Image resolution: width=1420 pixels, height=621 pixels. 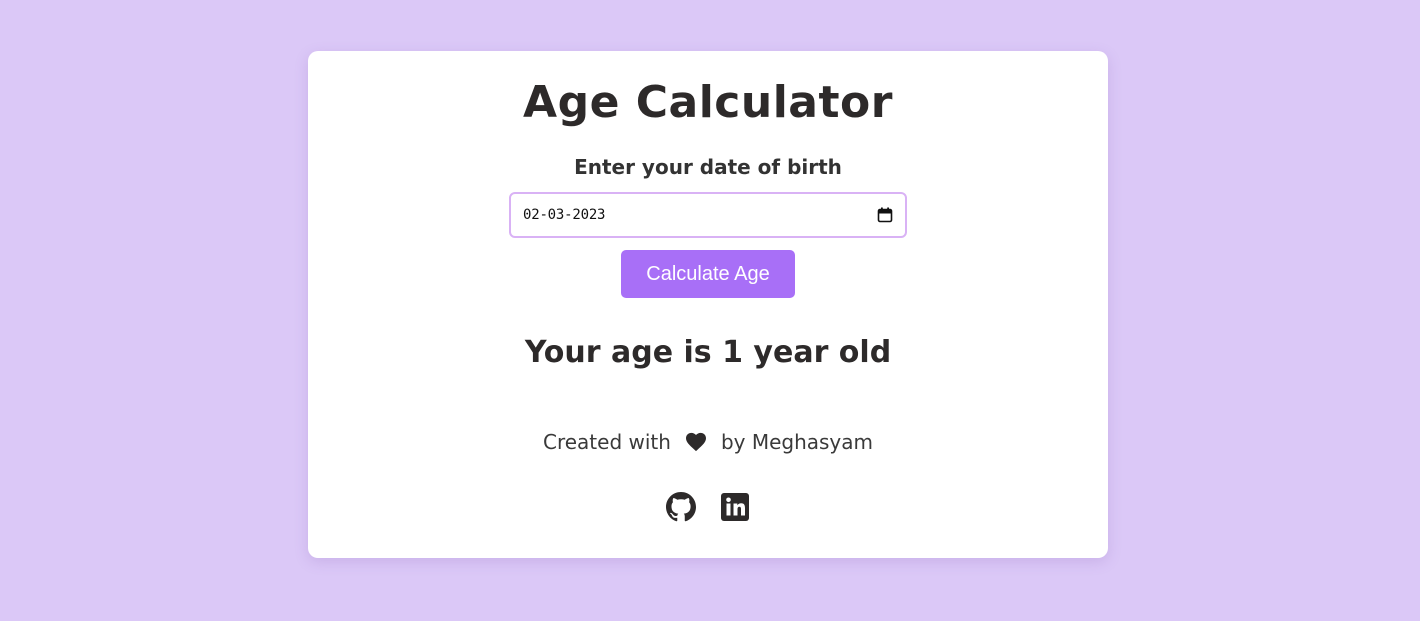 What do you see at coordinates (681, 507) in the screenshot?
I see `github-icon` at bounding box center [681, 507].